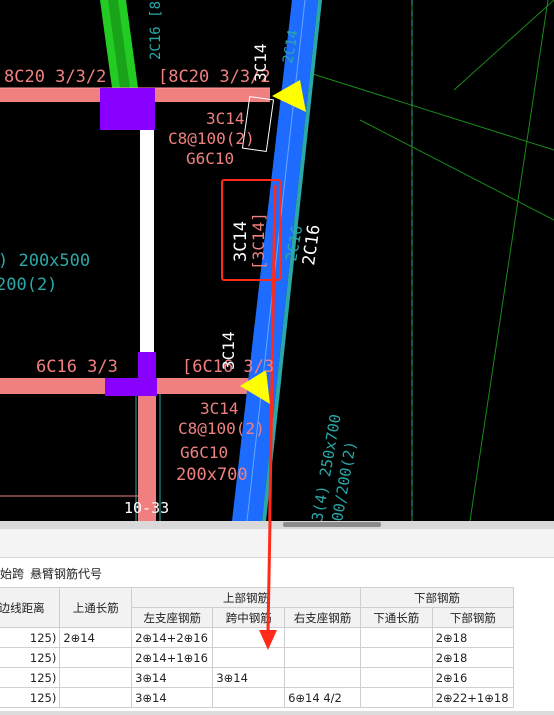 Image resolution: width=554 pixels, height=715 pixels. Describe the element at coordinates (211, 138) in the screenshot. I see `label-stirrup-top: C8@100(2)` at that location.